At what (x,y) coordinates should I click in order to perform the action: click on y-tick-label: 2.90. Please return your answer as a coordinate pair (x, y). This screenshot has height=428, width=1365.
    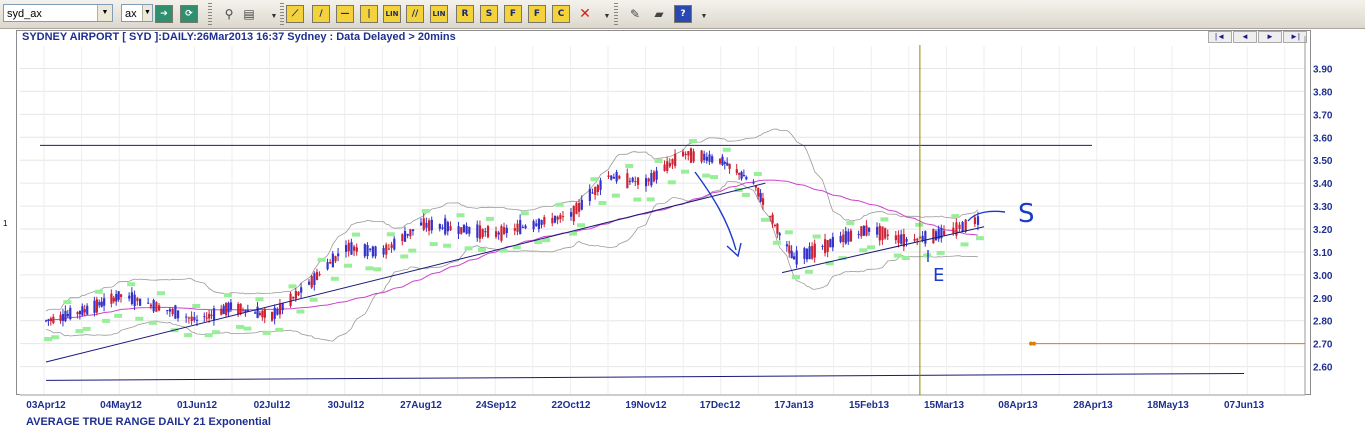
    Looking at the image, I should click on (1323, 299).